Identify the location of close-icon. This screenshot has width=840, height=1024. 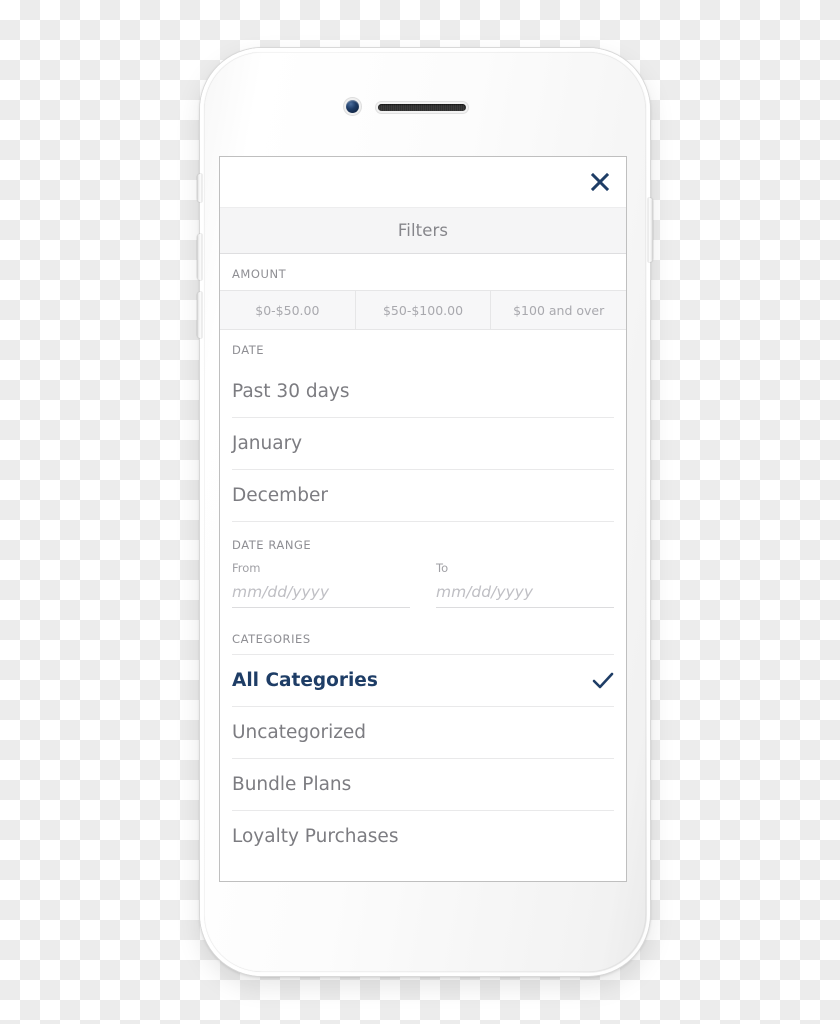
(600, 182).